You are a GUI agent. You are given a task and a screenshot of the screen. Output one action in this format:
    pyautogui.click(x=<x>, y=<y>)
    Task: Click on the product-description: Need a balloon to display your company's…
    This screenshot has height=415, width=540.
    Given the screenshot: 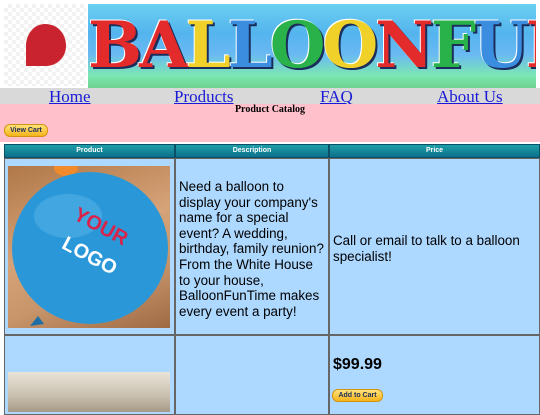 What is the action you would take?
    pyautogui.click(x=251, y=249)
    